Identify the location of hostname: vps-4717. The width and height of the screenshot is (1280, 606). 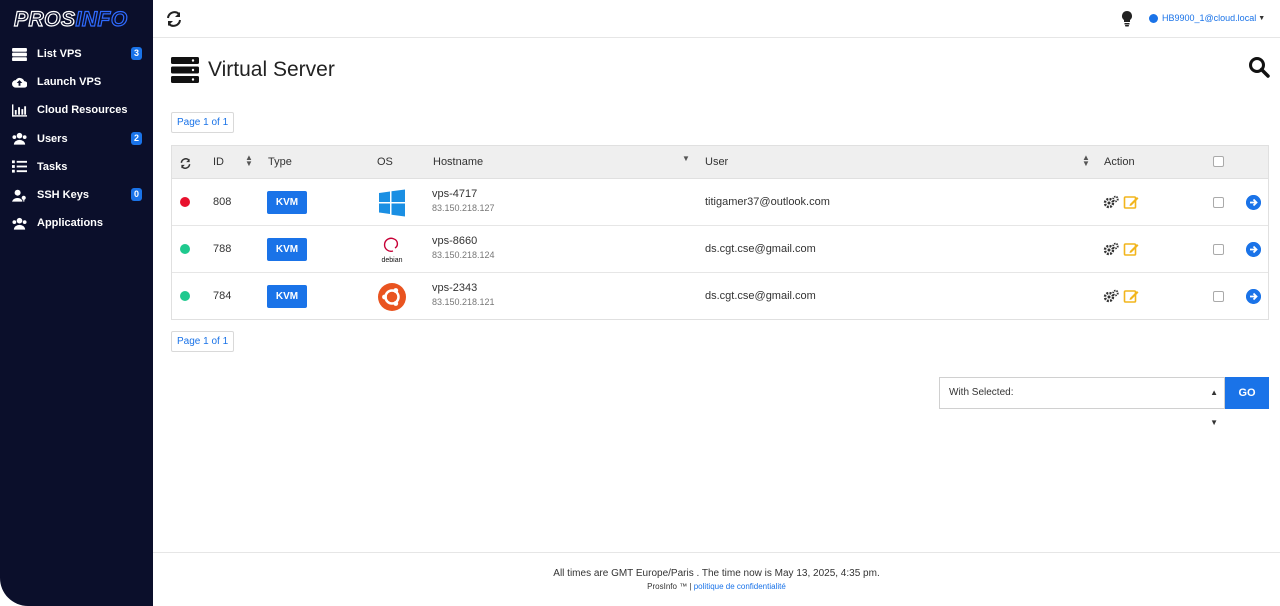
(455, 194).